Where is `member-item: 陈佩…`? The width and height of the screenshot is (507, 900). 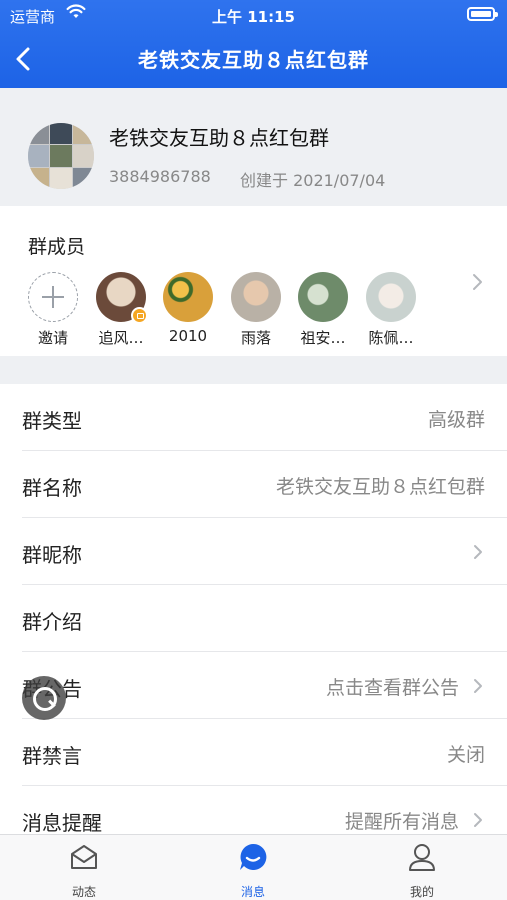
member-item: 陈佩… is located at coordinates (391, 310).